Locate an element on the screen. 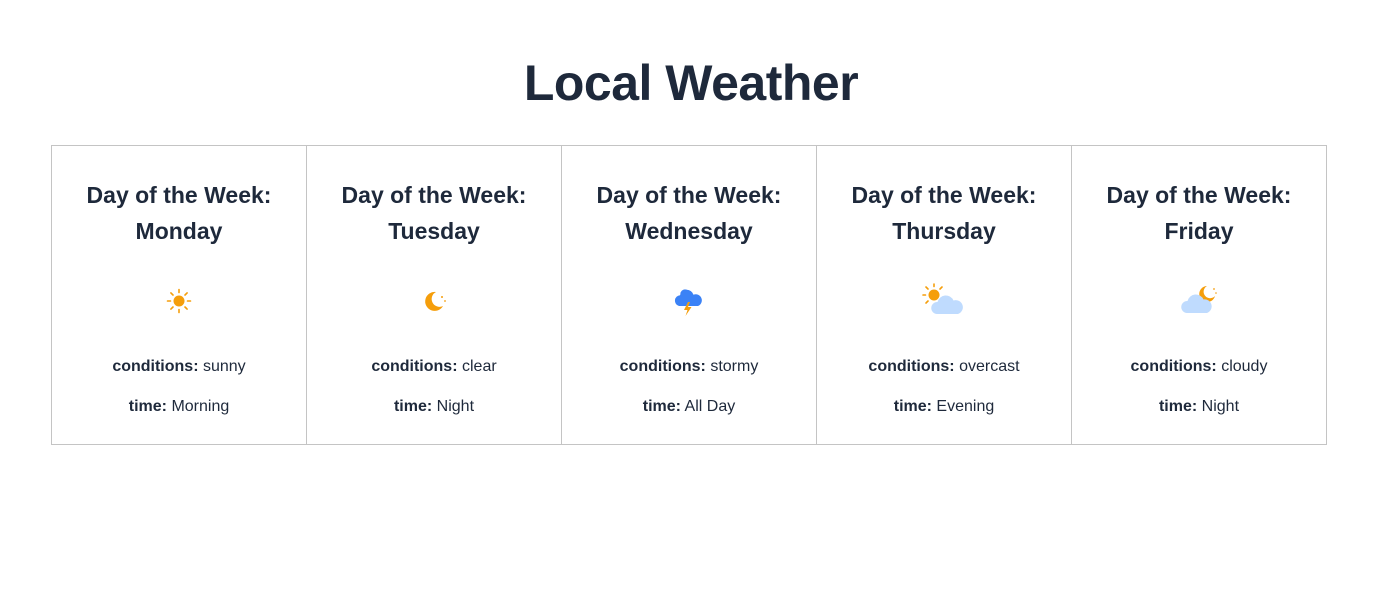 This screenshot has width=1382, height=611. day-name: Tuesday is located at coordinates (434, 231).